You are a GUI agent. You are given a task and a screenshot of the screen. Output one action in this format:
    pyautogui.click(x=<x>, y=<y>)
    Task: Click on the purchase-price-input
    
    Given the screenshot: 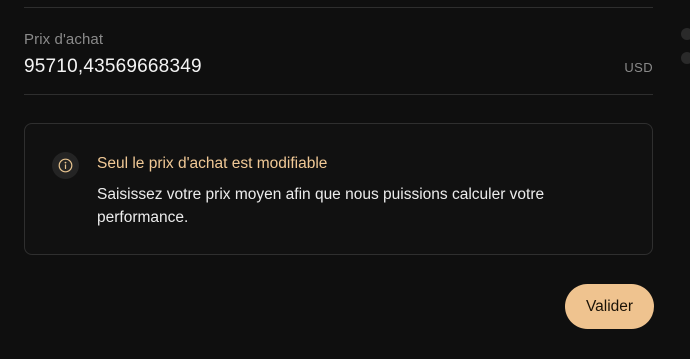 What is the action you would take?
    pyautogui.click(x=304, y=67)
    